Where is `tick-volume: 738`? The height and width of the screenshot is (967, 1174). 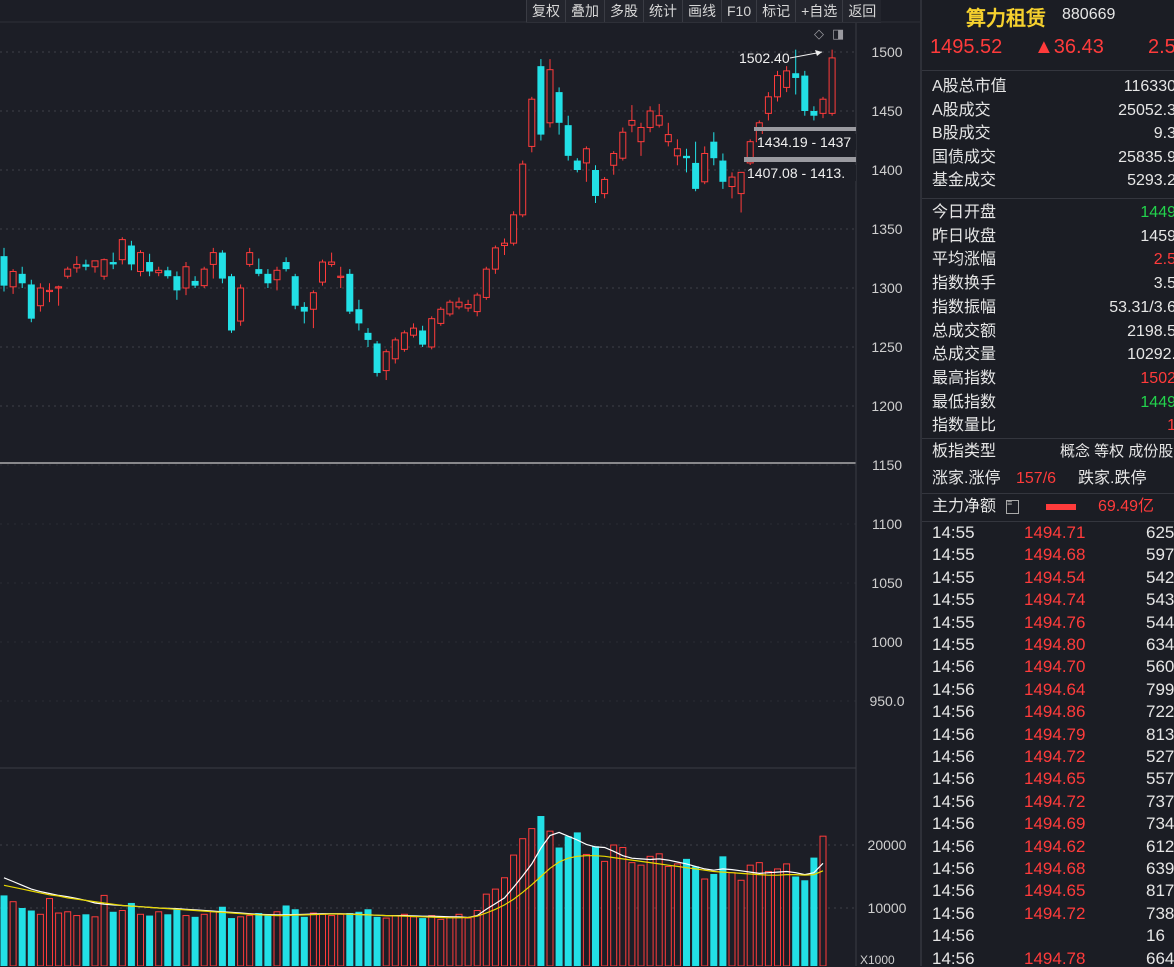 tick-volume: 738 is located at coordinates (1160, 913).